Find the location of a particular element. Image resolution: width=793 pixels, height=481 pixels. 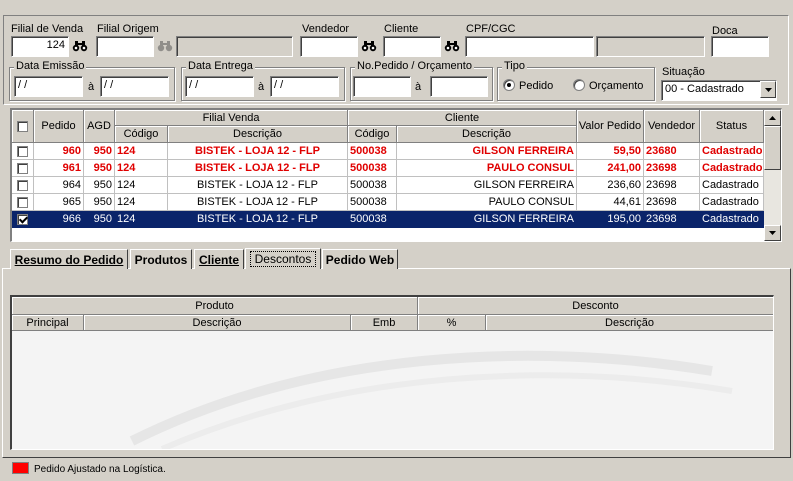

cpf-cgc-description is located at coordinates (650, 46).